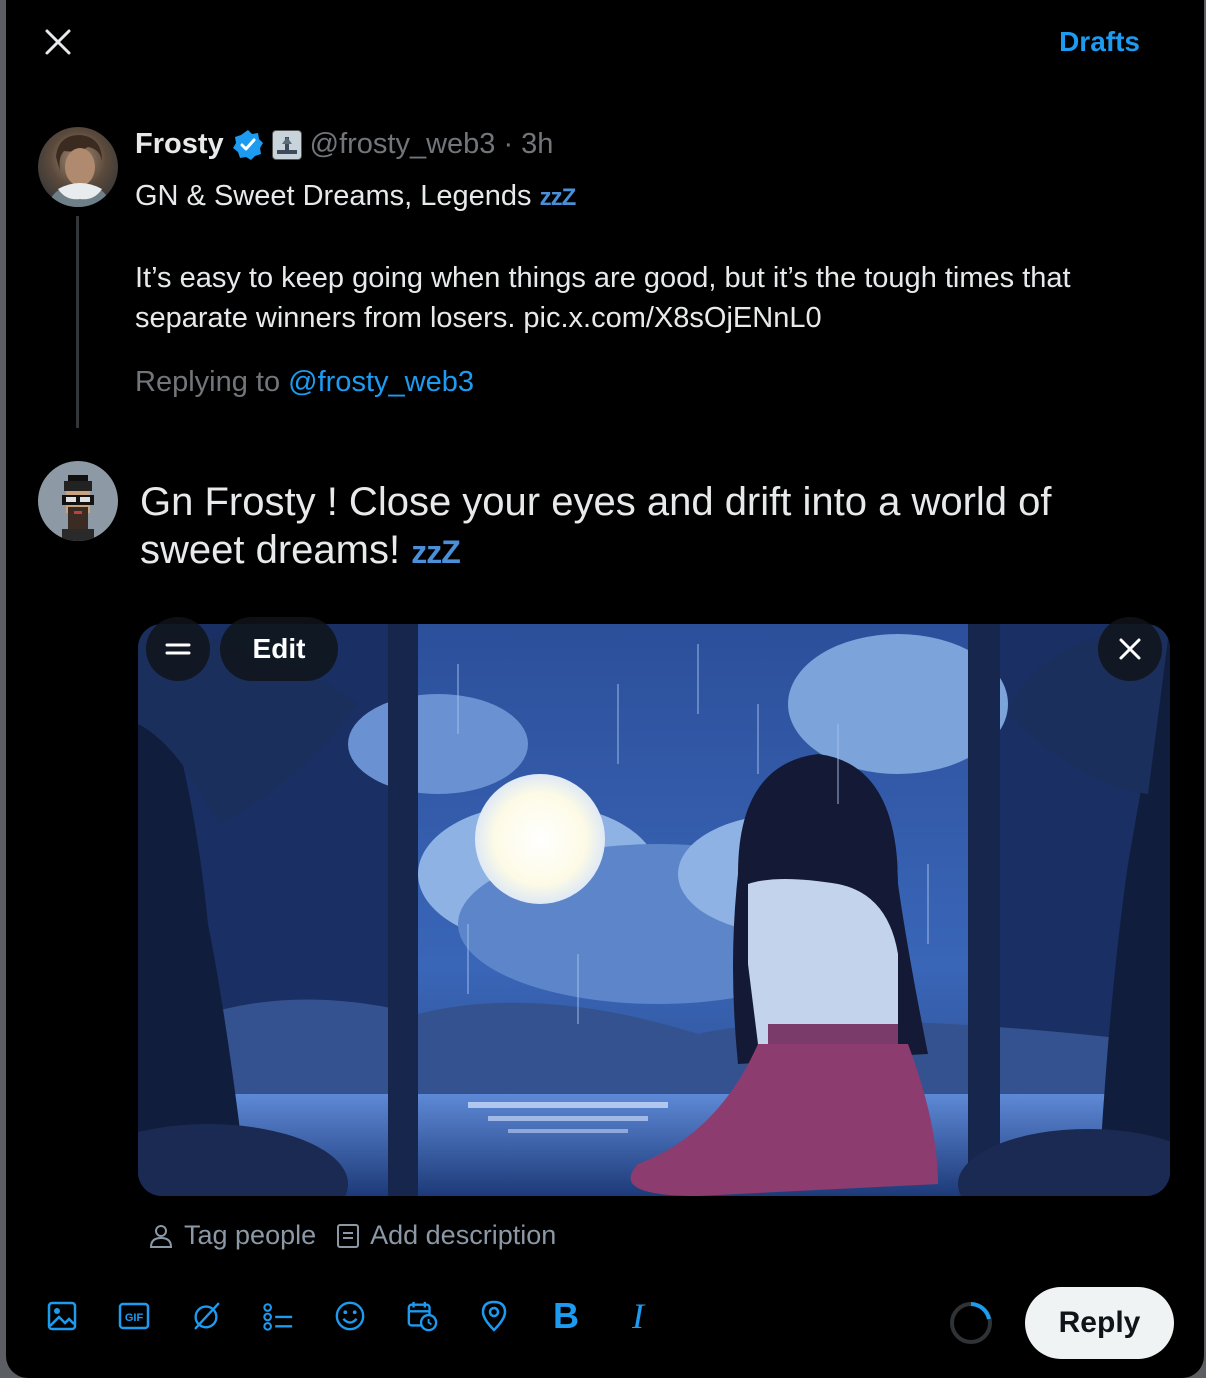 The image size is (1206, 1378). What do you see at coordinates (247, 144) in the screenshot?
I see `verified-badge-icon` at bounding box center [247, 144].